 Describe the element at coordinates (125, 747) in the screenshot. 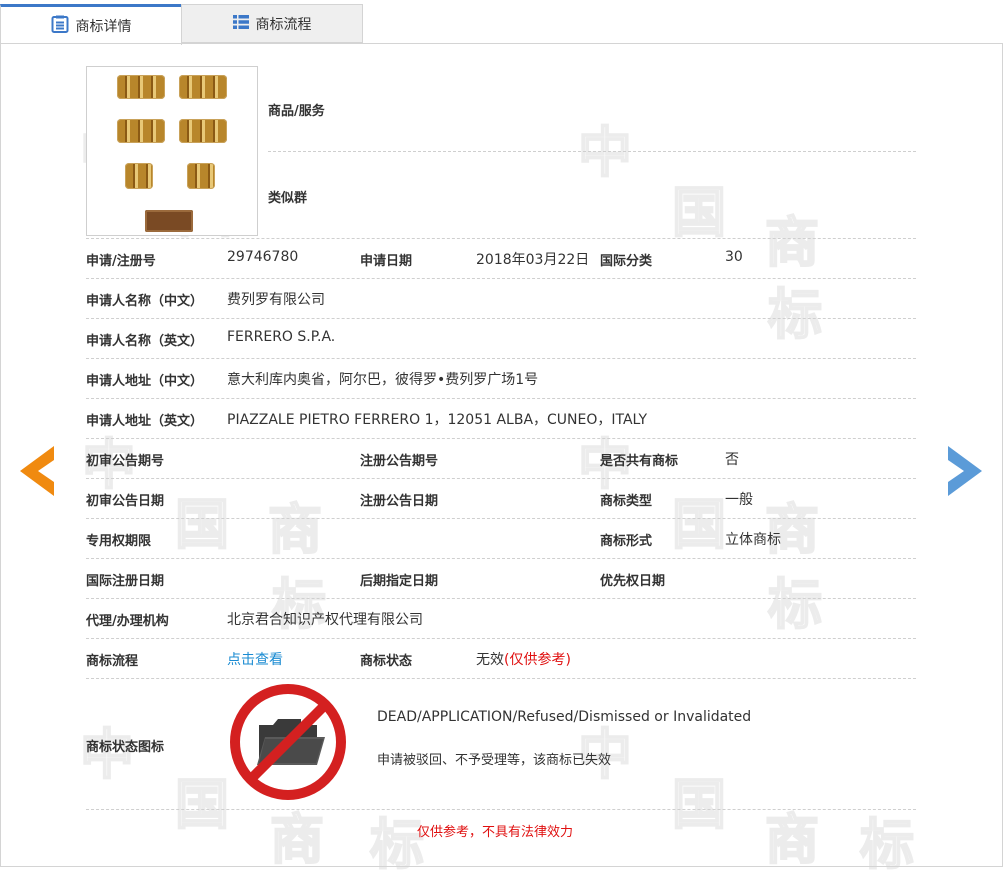

I see `status-icon-label: 商标状态图标` at that location.